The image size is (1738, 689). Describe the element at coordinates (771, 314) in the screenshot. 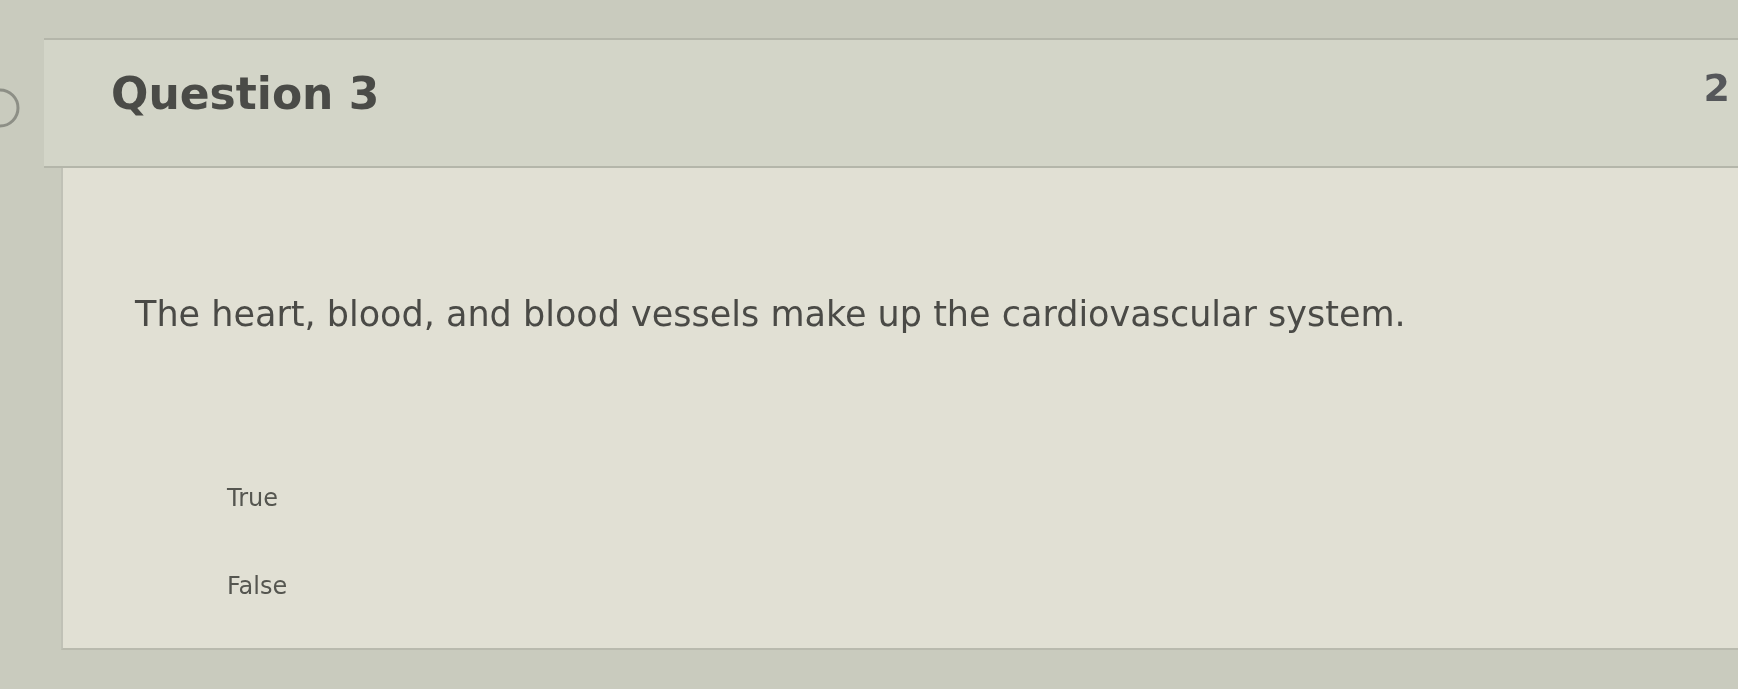

I see `question-text: The heart, blood, and blood vessels make up the cardiovascular system.` at that location.